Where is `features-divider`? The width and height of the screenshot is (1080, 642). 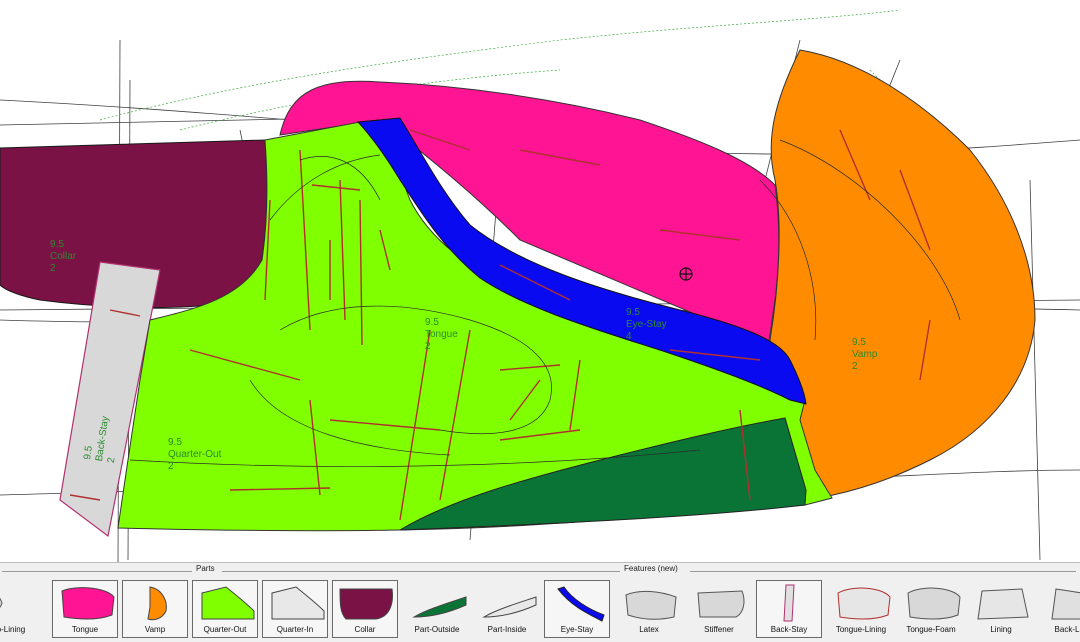
features-divider is located at coordinates (883, 571).